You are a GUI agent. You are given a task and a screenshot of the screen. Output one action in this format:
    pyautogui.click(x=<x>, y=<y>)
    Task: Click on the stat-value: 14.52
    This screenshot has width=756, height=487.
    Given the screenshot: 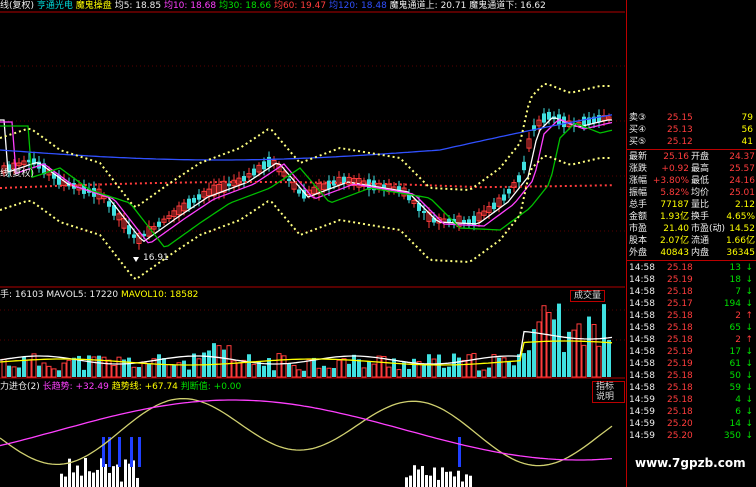 What is the action you would take?
    pyautogui.click(x=742, y=229)
    